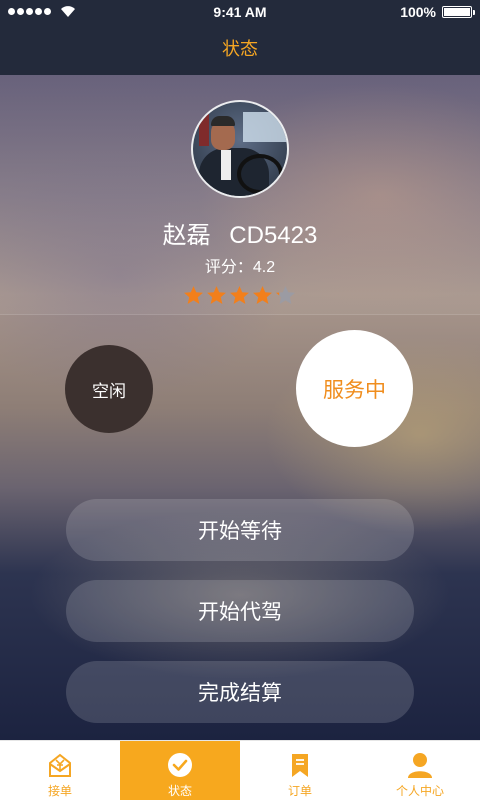  I want to click on tab-orders: 订单, so click(300, 770).